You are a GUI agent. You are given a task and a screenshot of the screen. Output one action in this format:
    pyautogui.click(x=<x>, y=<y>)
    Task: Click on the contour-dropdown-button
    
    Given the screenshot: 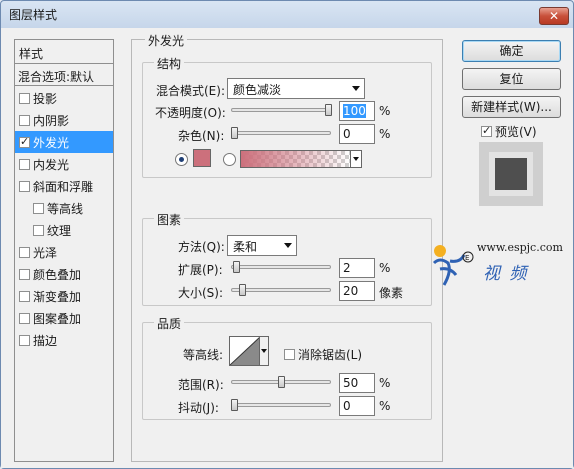 What is the action you would take?
    pyautogui.click(x=264, y=351)
    